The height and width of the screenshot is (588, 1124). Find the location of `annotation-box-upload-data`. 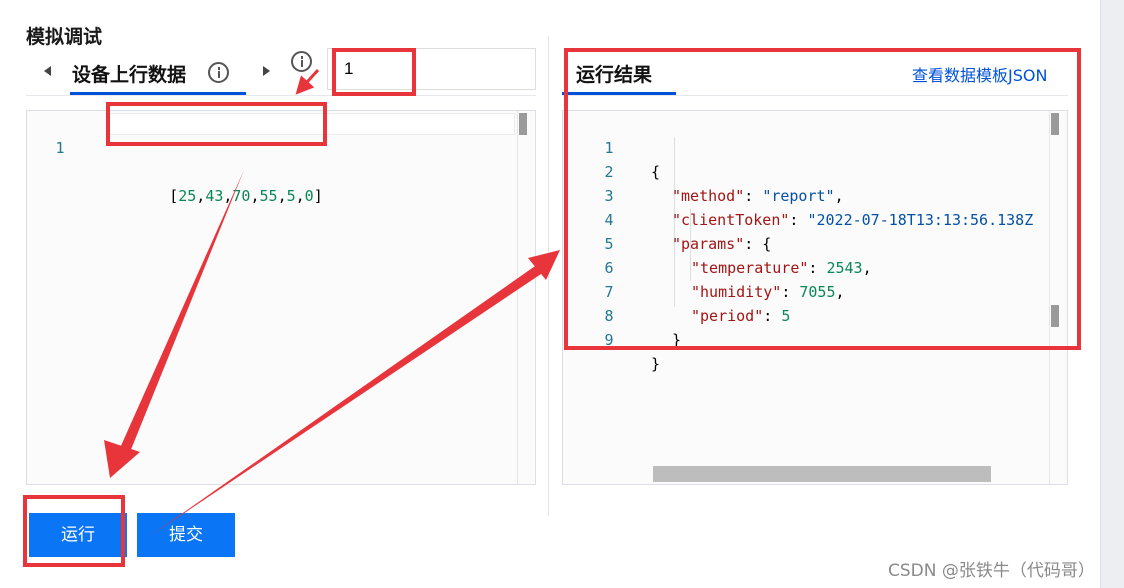

annotation-box-upload-data is located at coordinates (216, 124).